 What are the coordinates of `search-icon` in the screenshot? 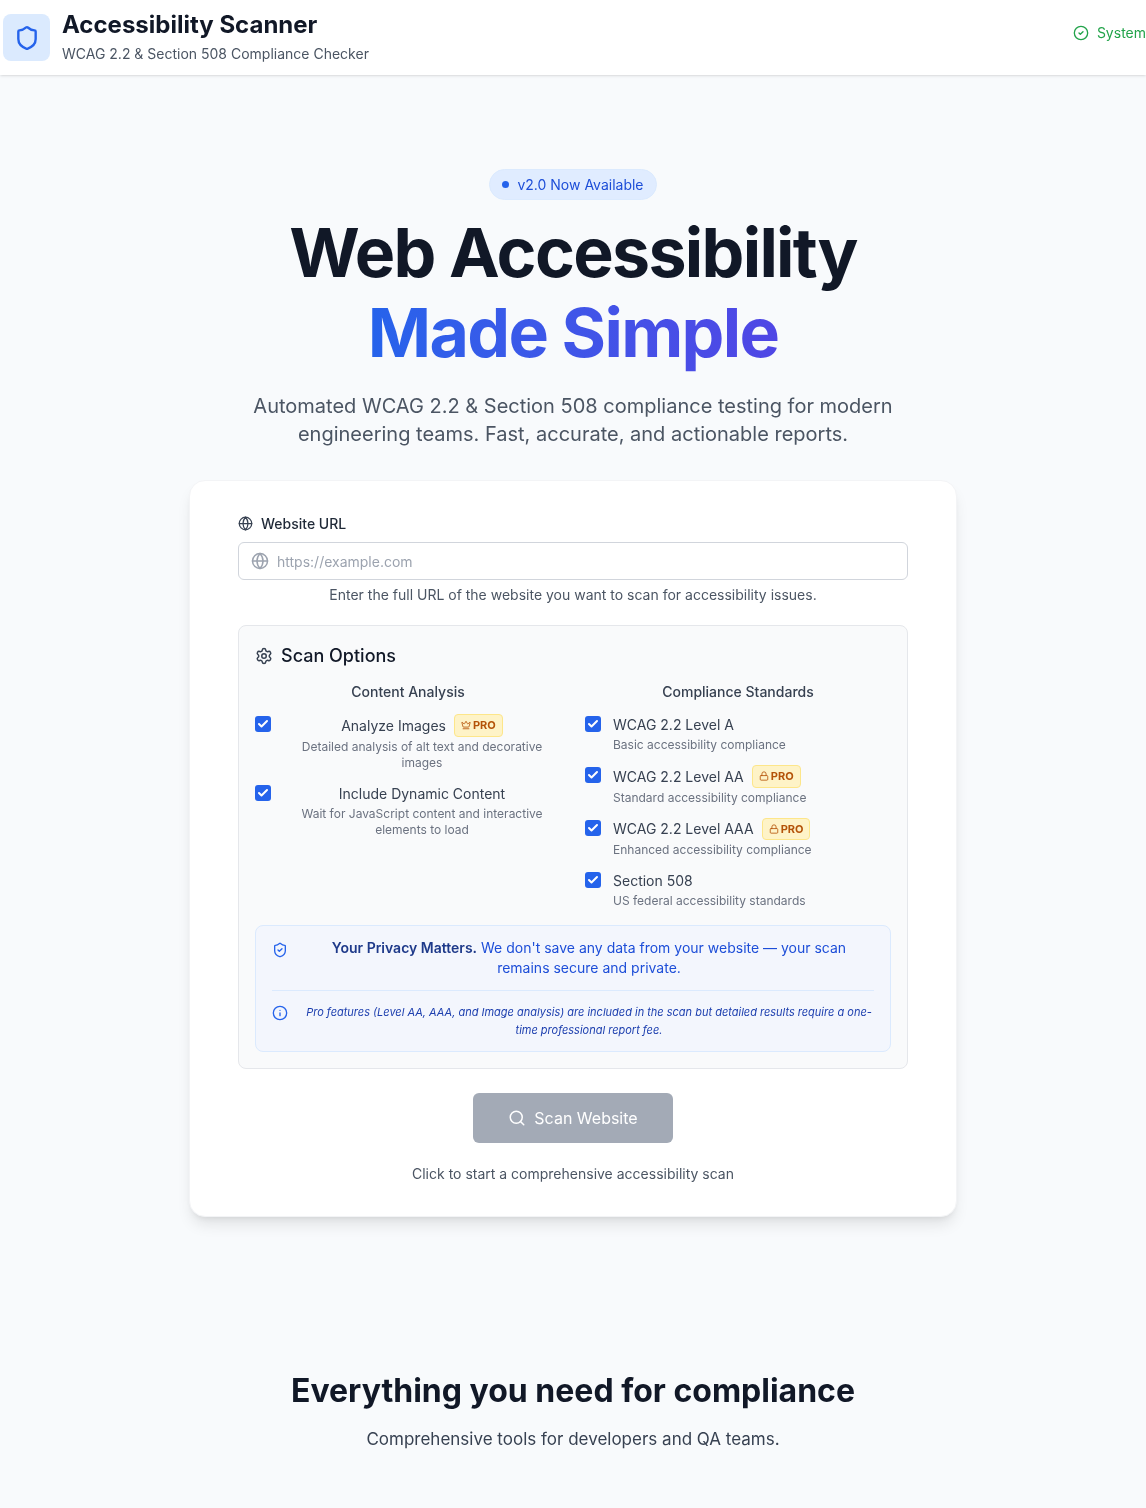 It's located at (517, 1118).